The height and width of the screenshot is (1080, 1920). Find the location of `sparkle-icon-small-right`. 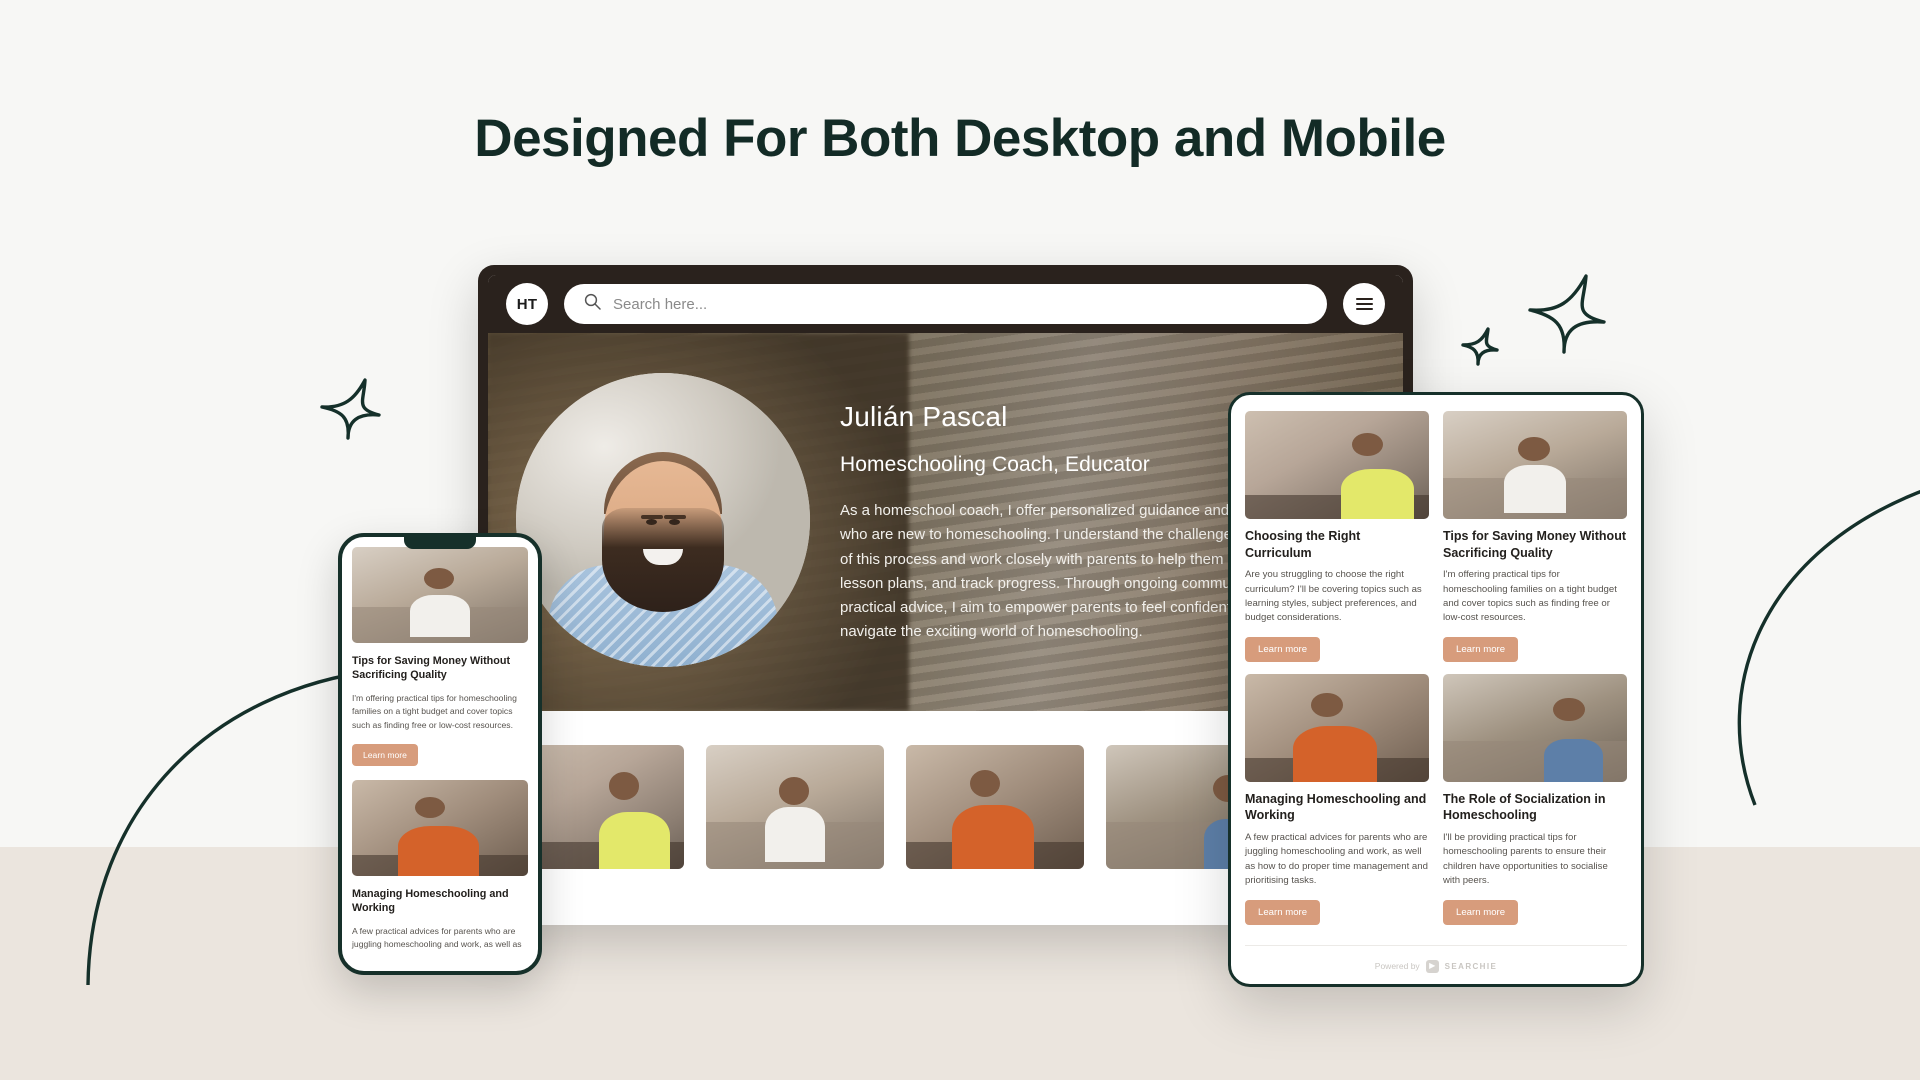

sparkle-icon-small-right is located at coordinates (1480, 346).